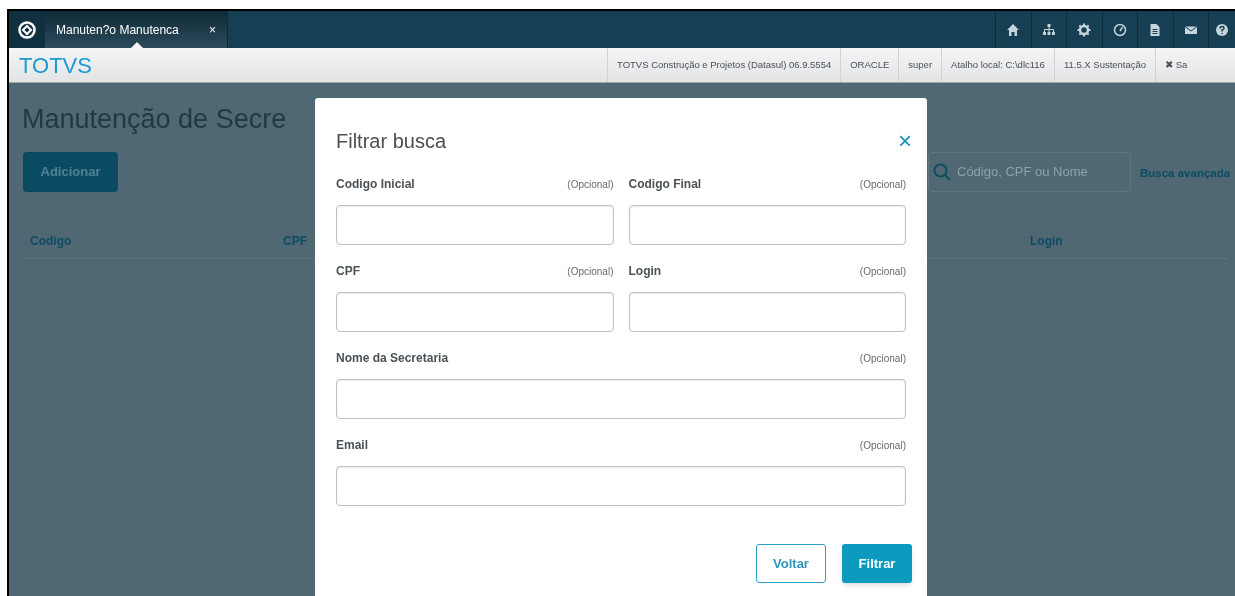 The height and width of the screenshot is (596, 1235). Describe the element at coordinates (51, 241) in the screenshot. I see `column-header: Codigo` at that location.